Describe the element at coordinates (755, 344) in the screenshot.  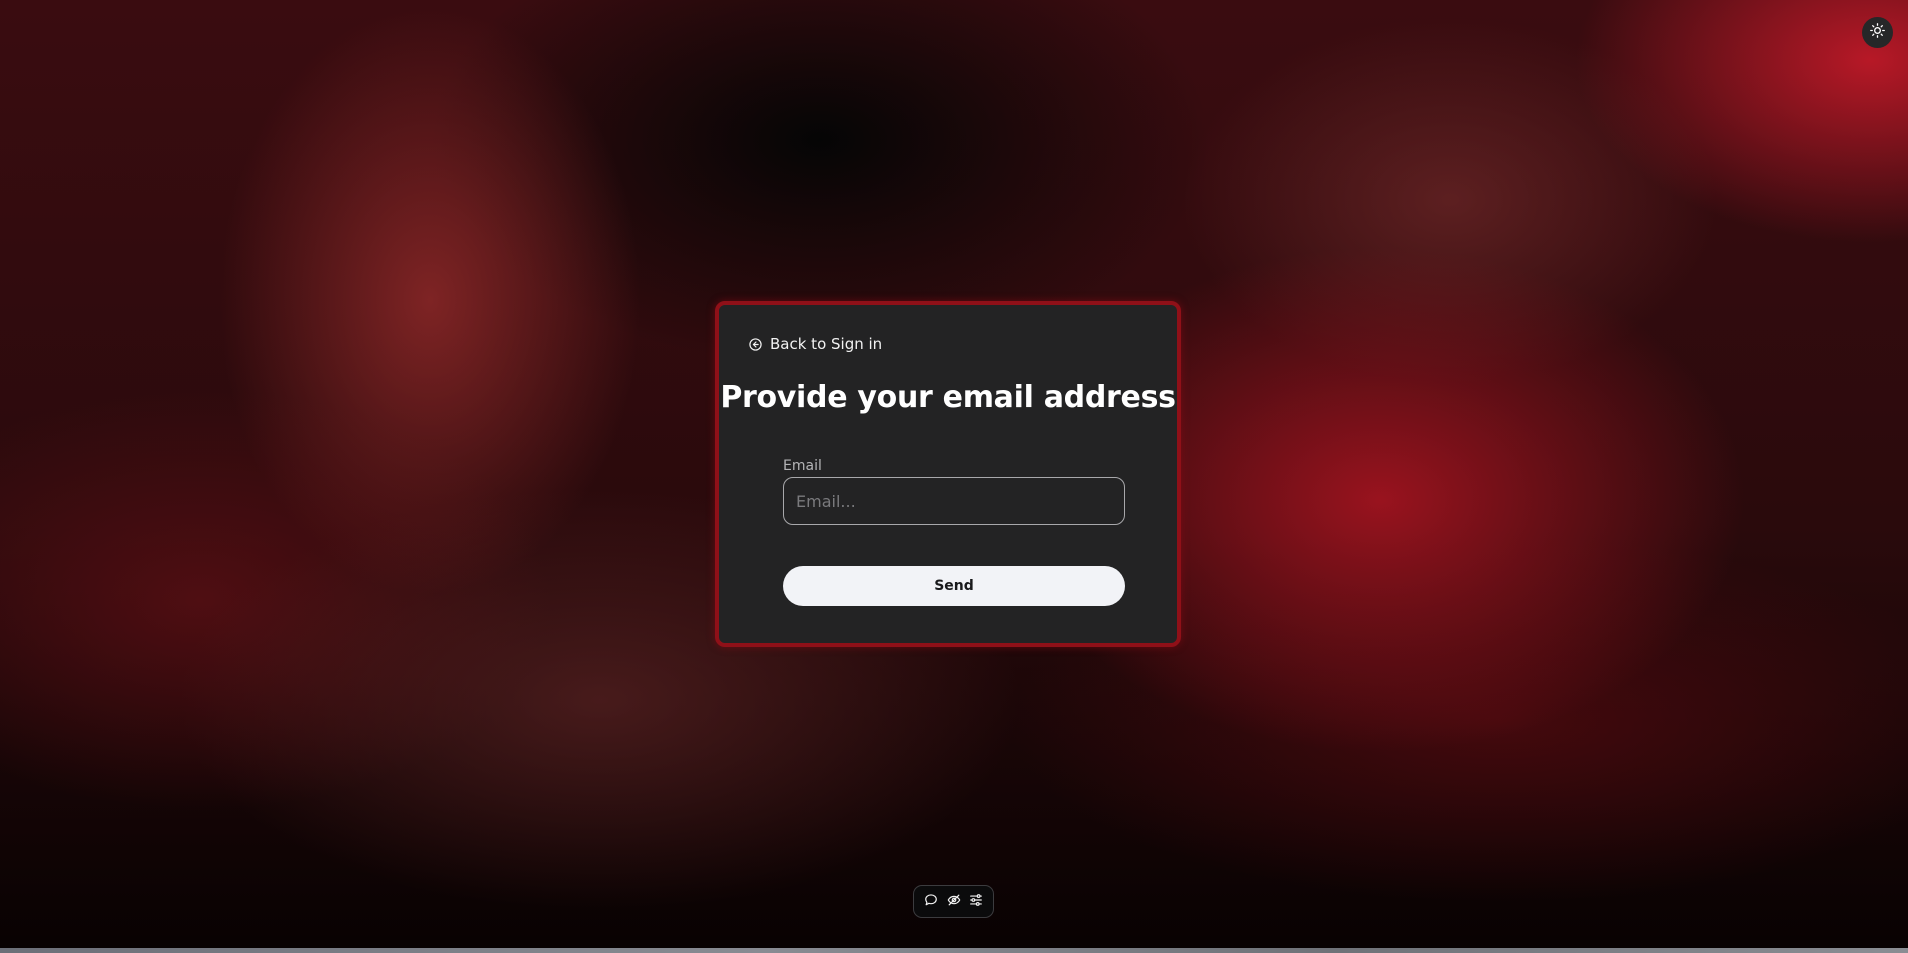
I see `circle-arrow-left-icon` at that location.